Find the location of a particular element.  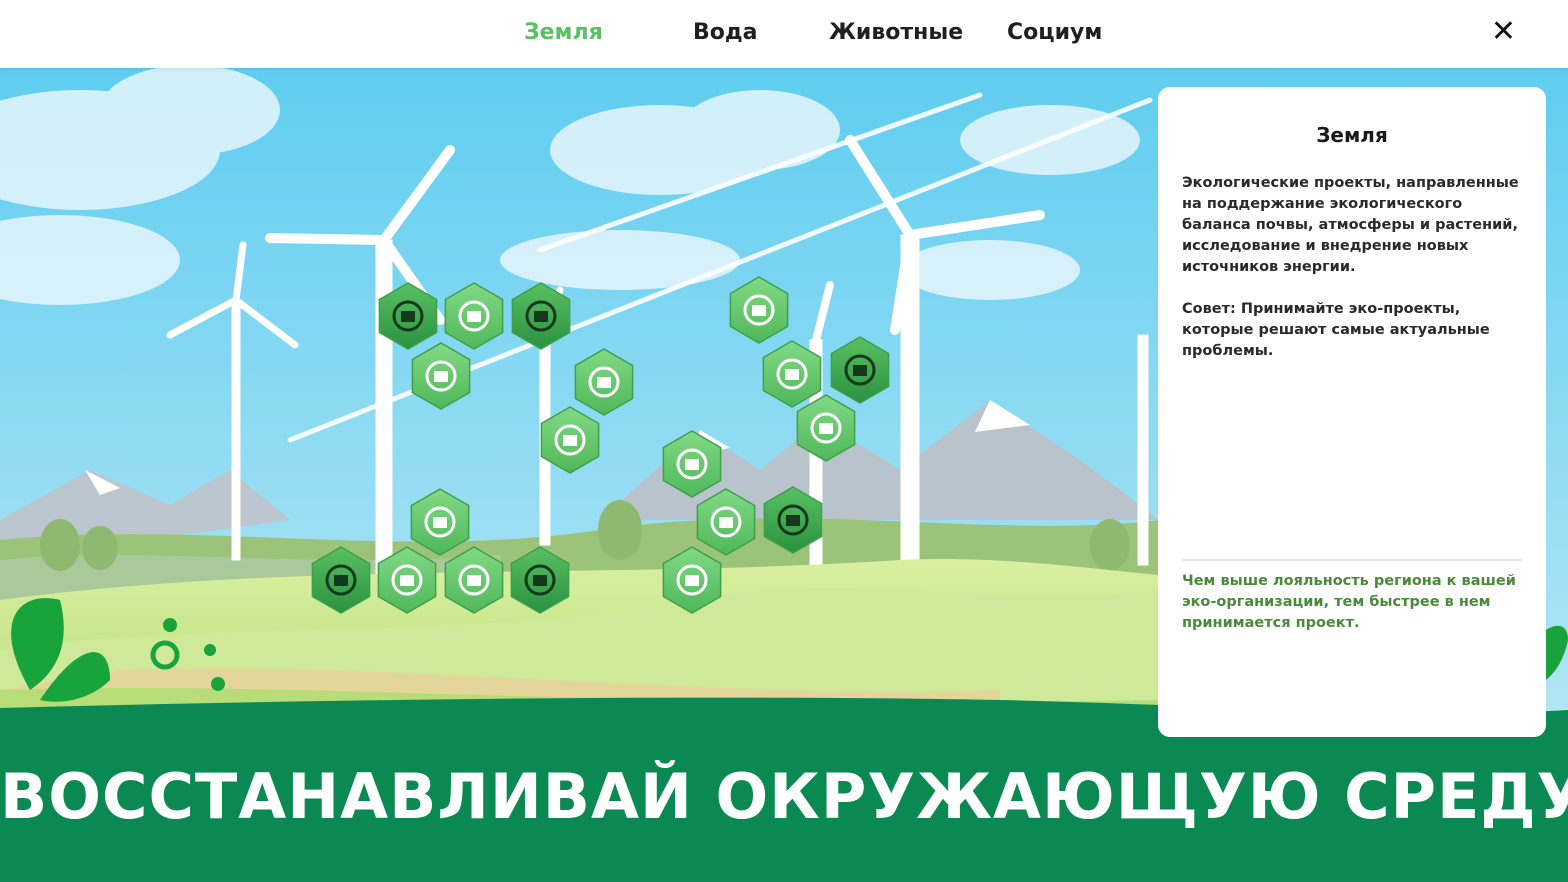

project-hex-tram is located at coordinates (604, 382).